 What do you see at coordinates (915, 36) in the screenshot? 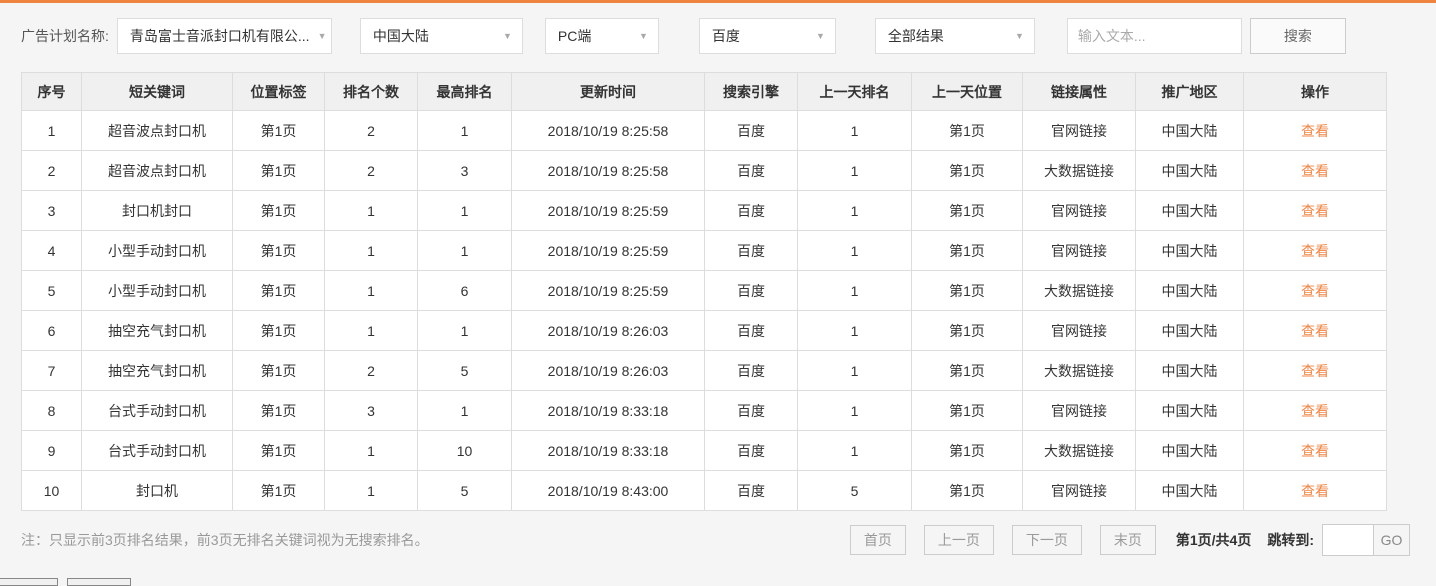
I see `result-type-select-value: 全部结果` at bounding box center [915, 36].